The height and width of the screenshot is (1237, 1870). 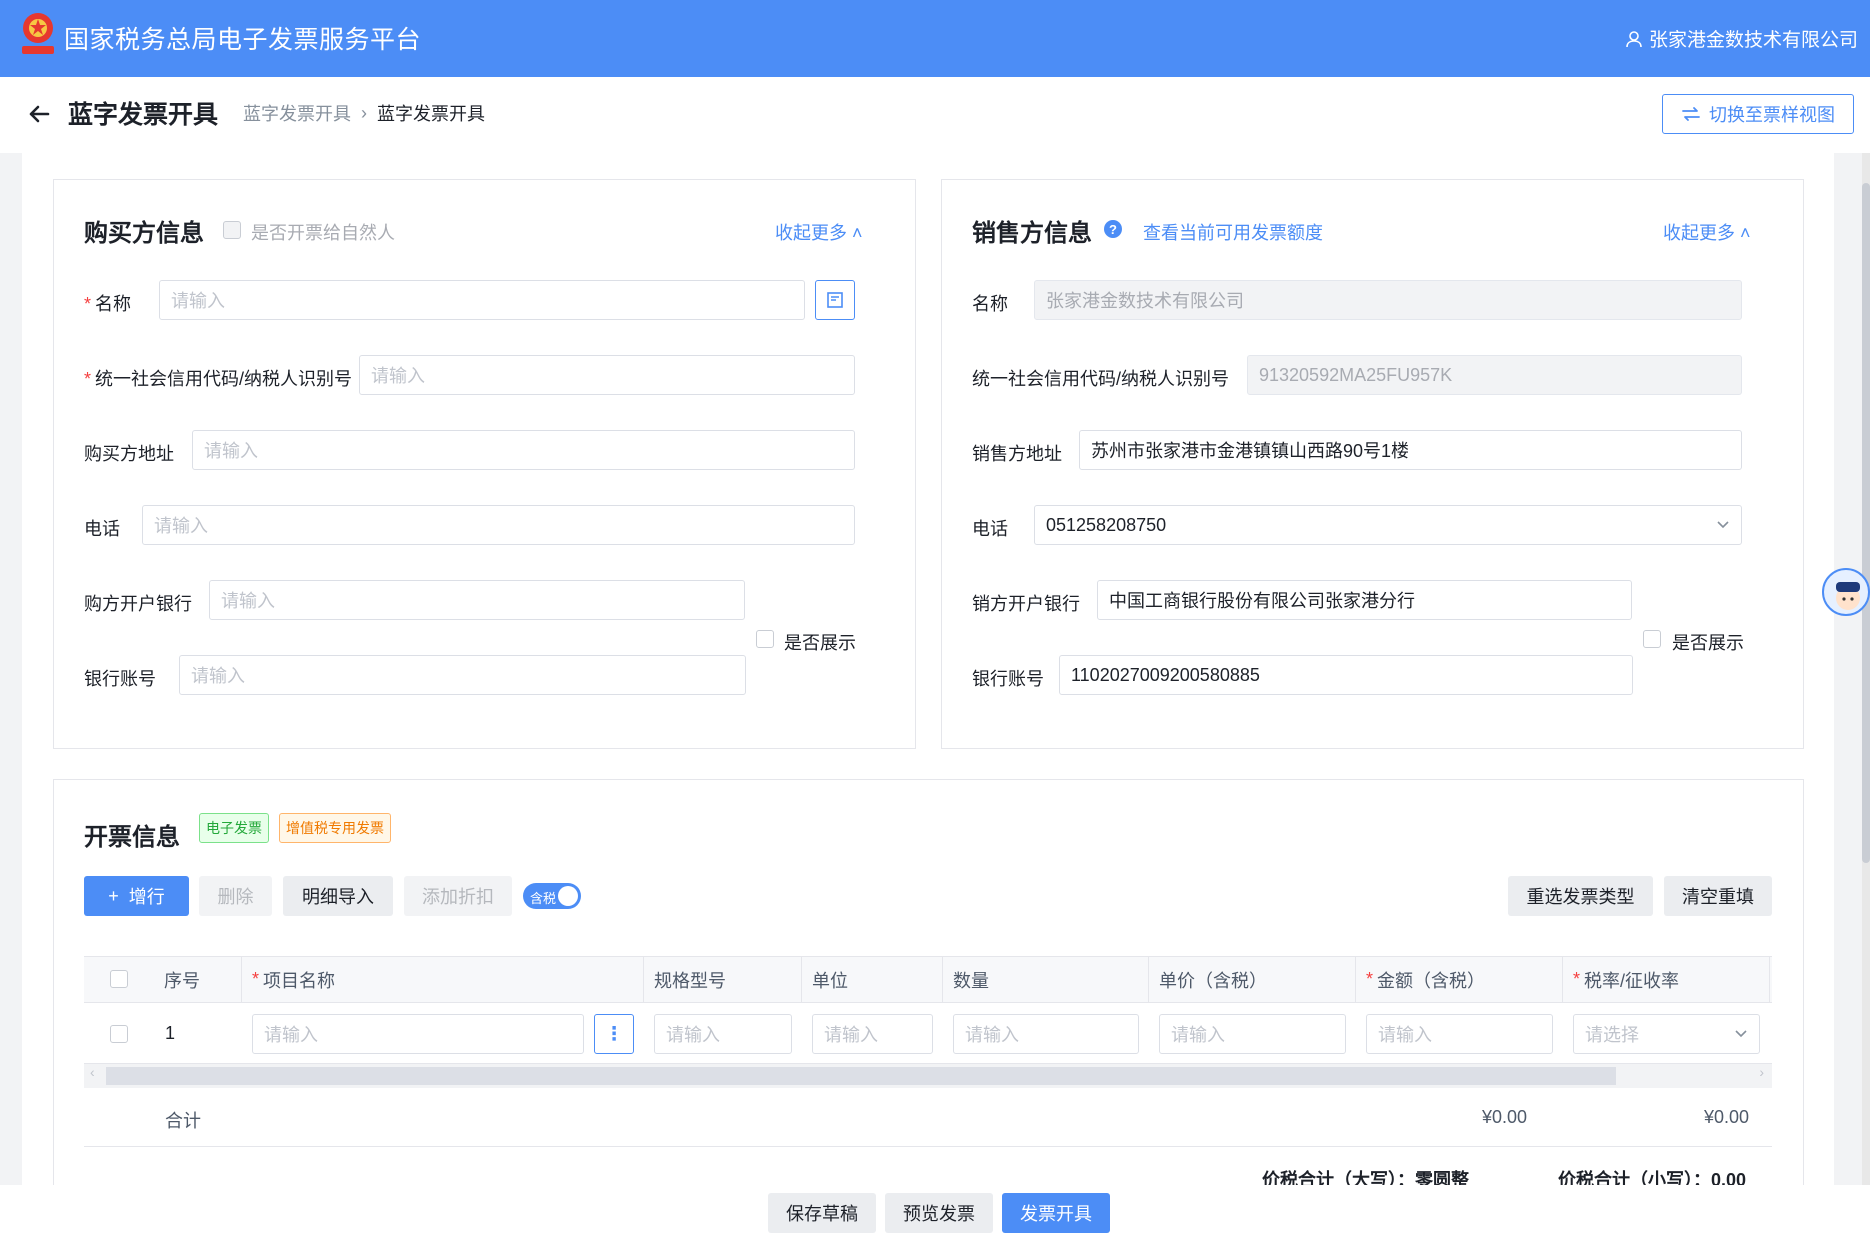 I want to click on row-checkbox, so click(x=119, y=1034).